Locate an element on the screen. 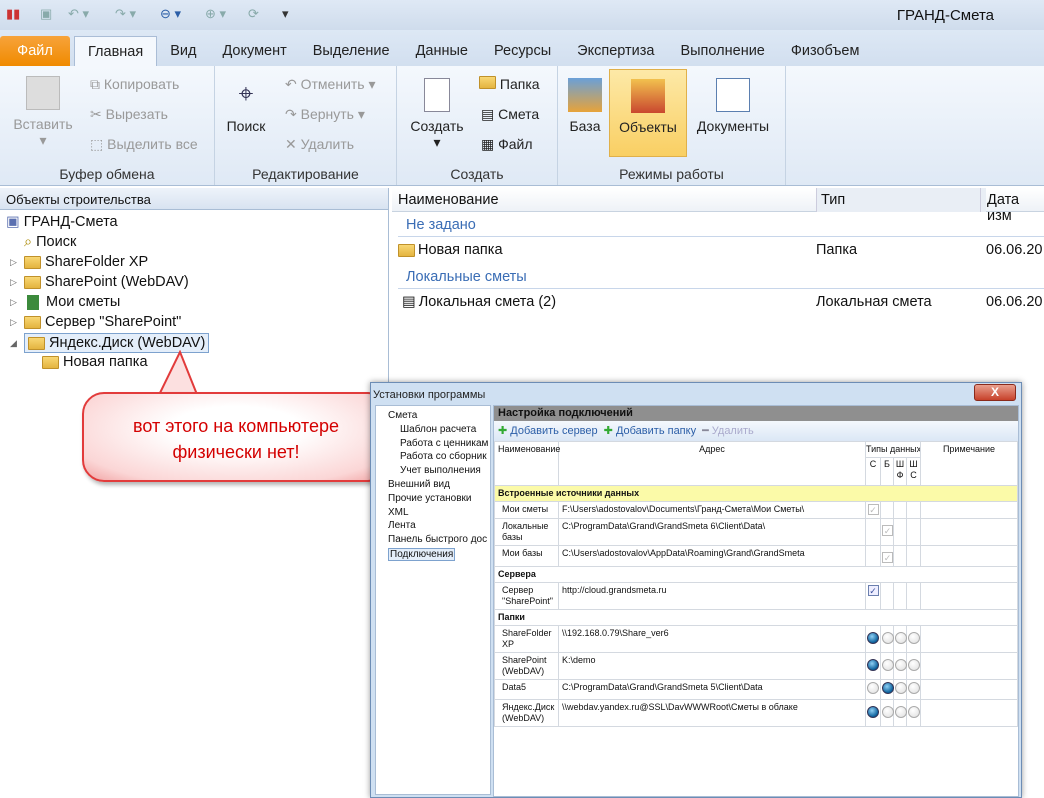 The width and height of the screenshot is (1044, 798). cut-button: ✂ Вырезать is located at coordinates (129, 114).